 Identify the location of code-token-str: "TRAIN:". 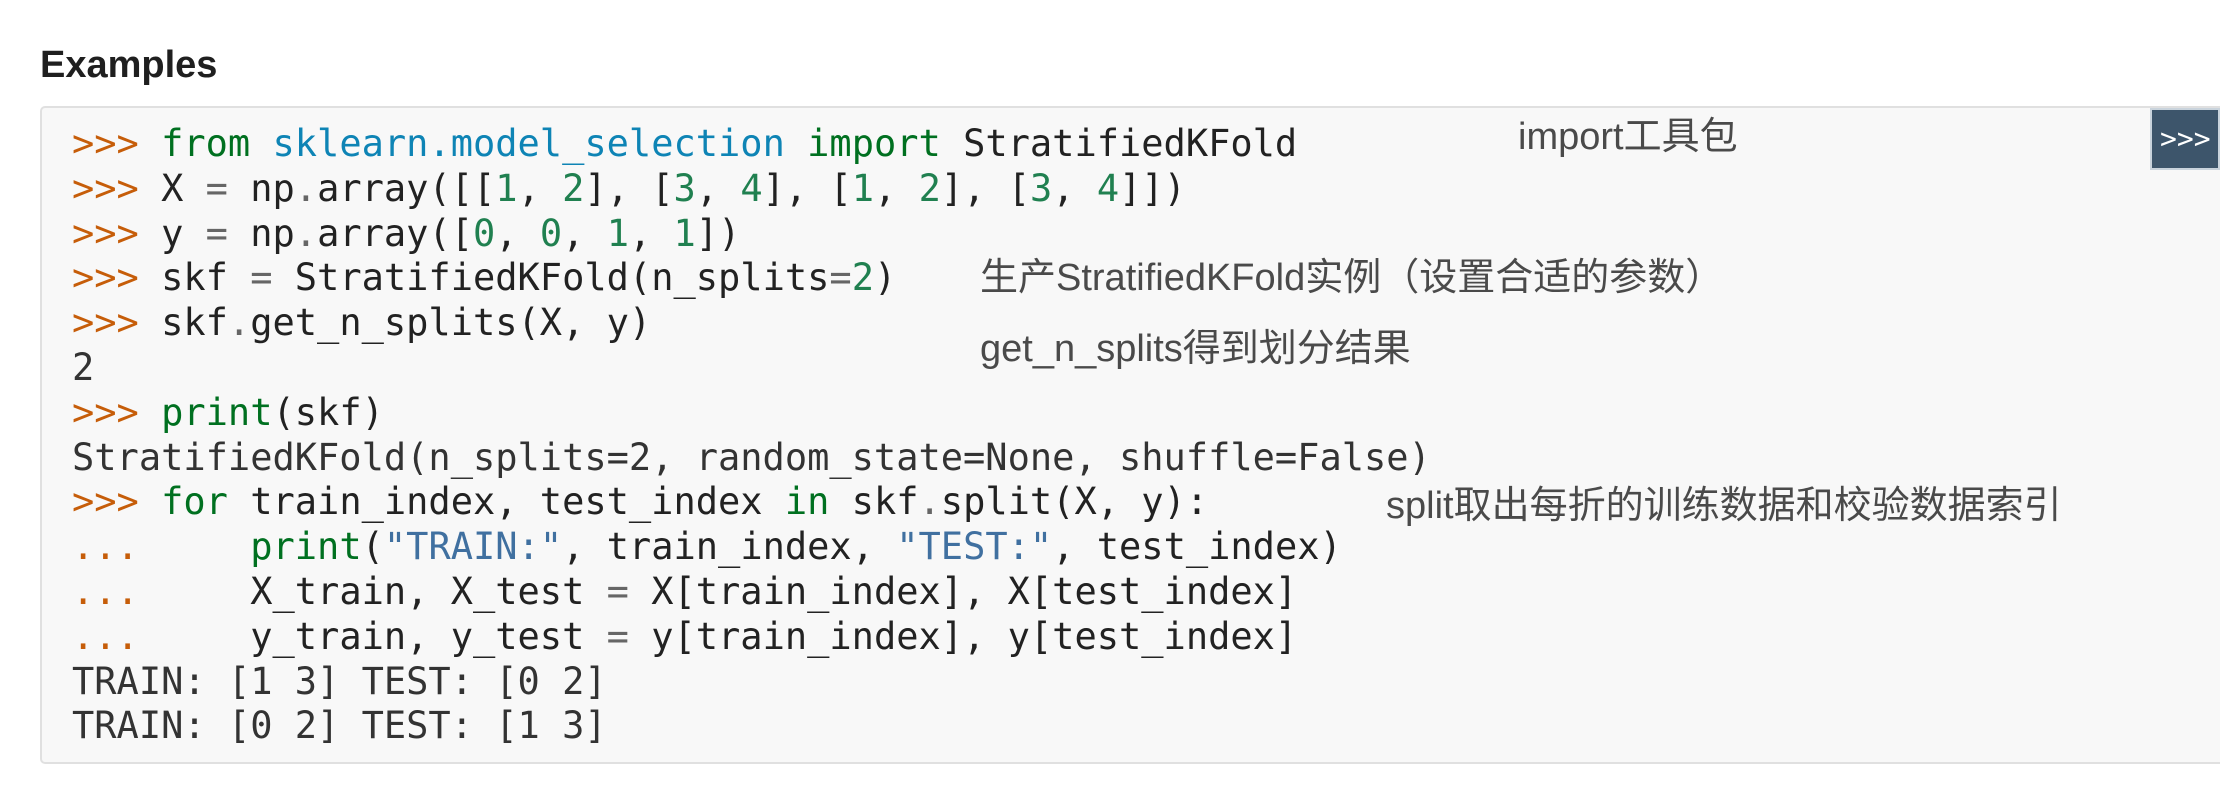
(473, 547).